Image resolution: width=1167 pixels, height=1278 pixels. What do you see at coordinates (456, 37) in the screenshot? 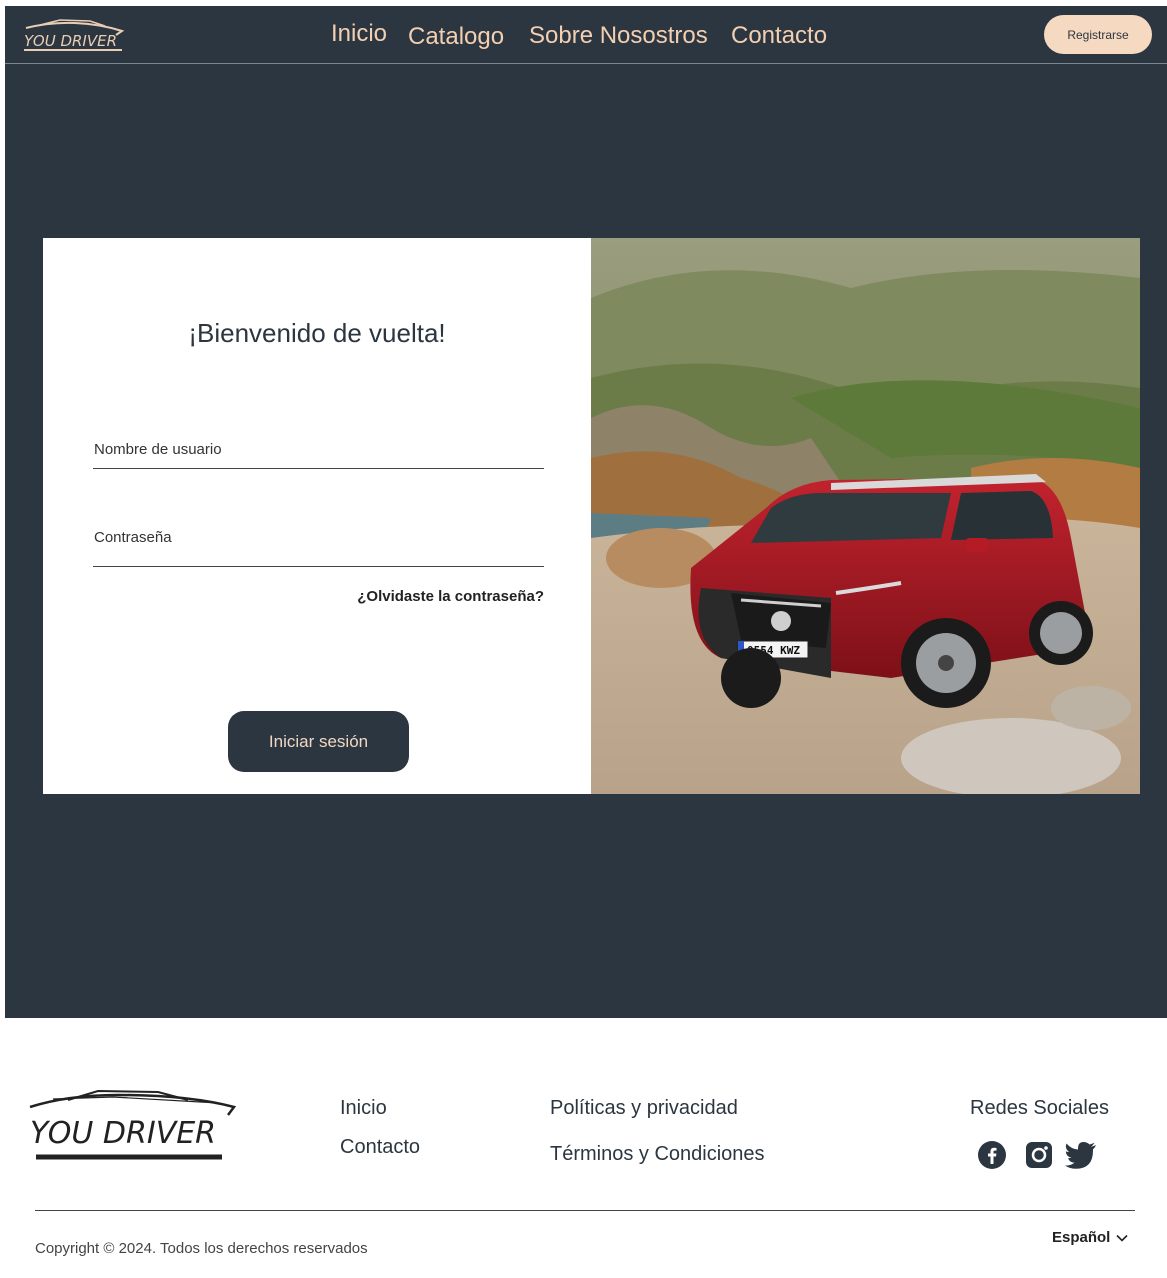
I see `nav-catalogo: Catalogo` at bounding box center [456, 37].